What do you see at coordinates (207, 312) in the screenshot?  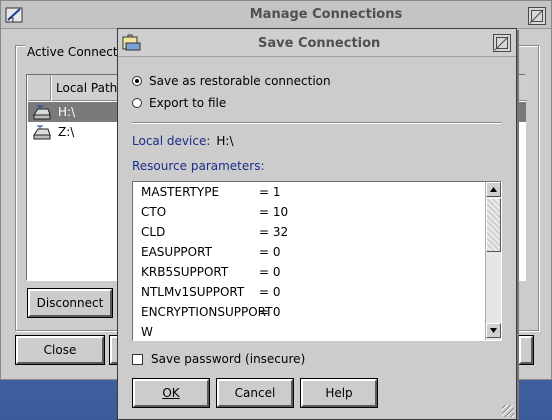 I see `param-name: ENCRYPTIONSUPPORT` at bounding box center [207, 312].